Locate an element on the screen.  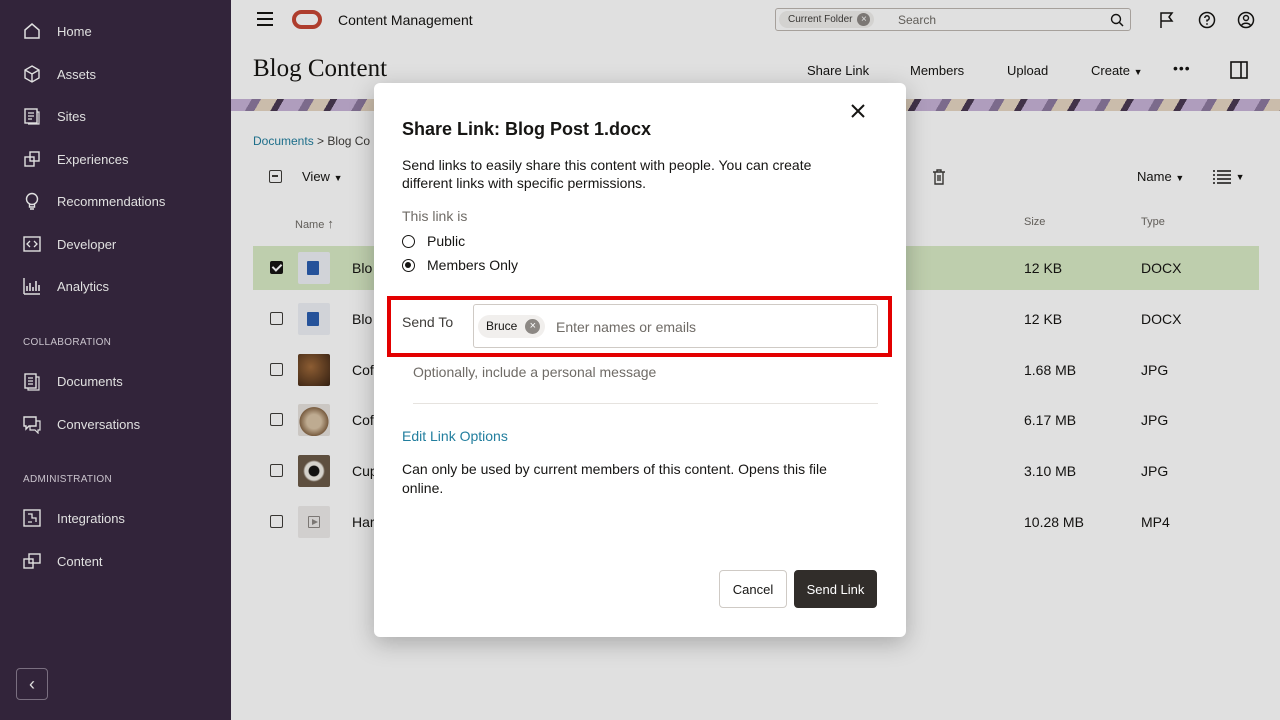
cancel-button: Cancel is located at coordinates (753, 589).